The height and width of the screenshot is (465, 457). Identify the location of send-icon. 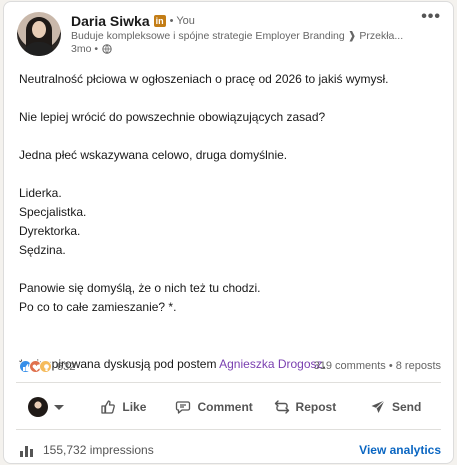
(378, 406).